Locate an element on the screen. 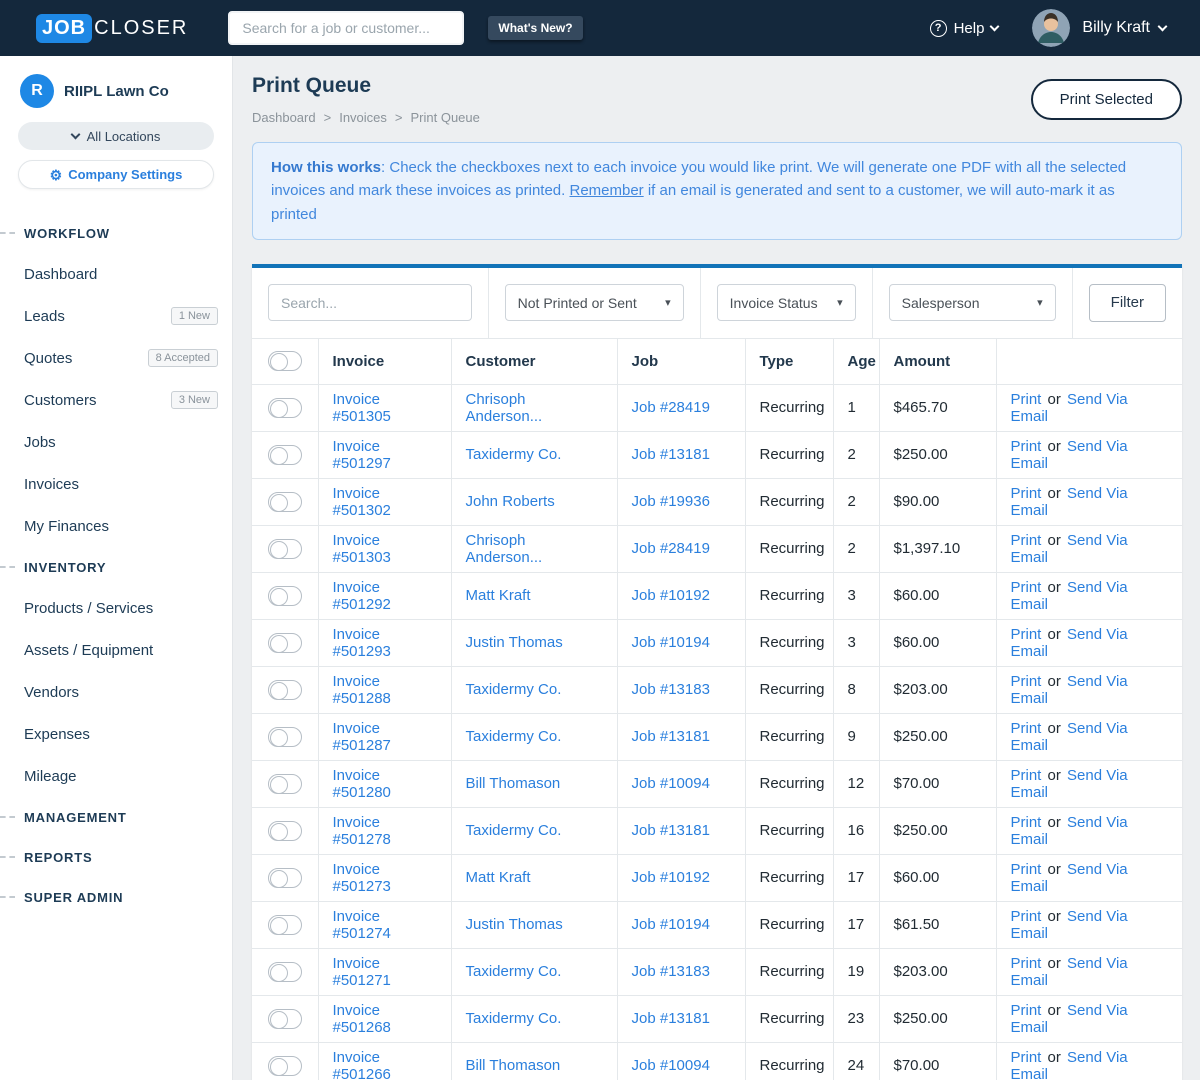 The height and width of the screenshot is (1080, 1200). user-avatar is located at coordinates (1051, 28).